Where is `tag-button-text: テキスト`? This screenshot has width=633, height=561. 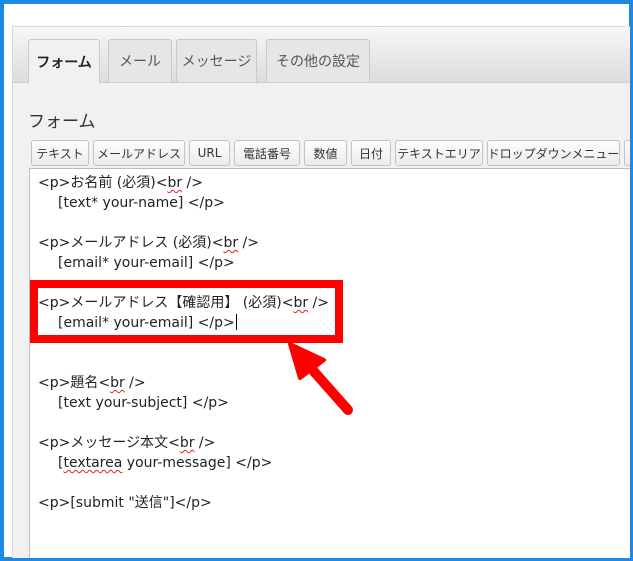
tag-button-text: テキスト is located at coordinates (60, 153).